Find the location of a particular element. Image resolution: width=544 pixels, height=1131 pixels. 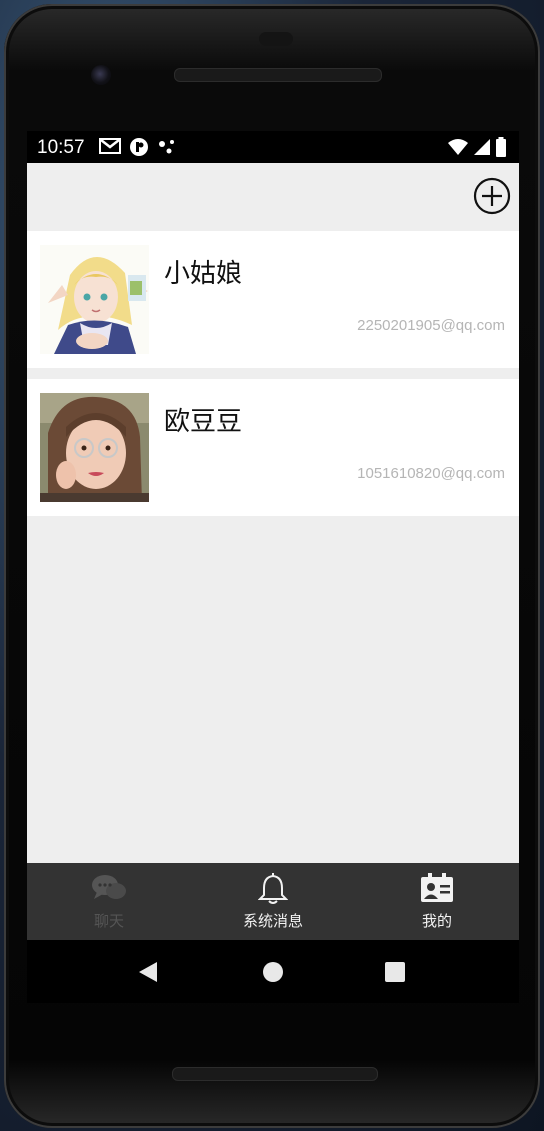

tab-label: 我的 is located at coordinates (436, 921).